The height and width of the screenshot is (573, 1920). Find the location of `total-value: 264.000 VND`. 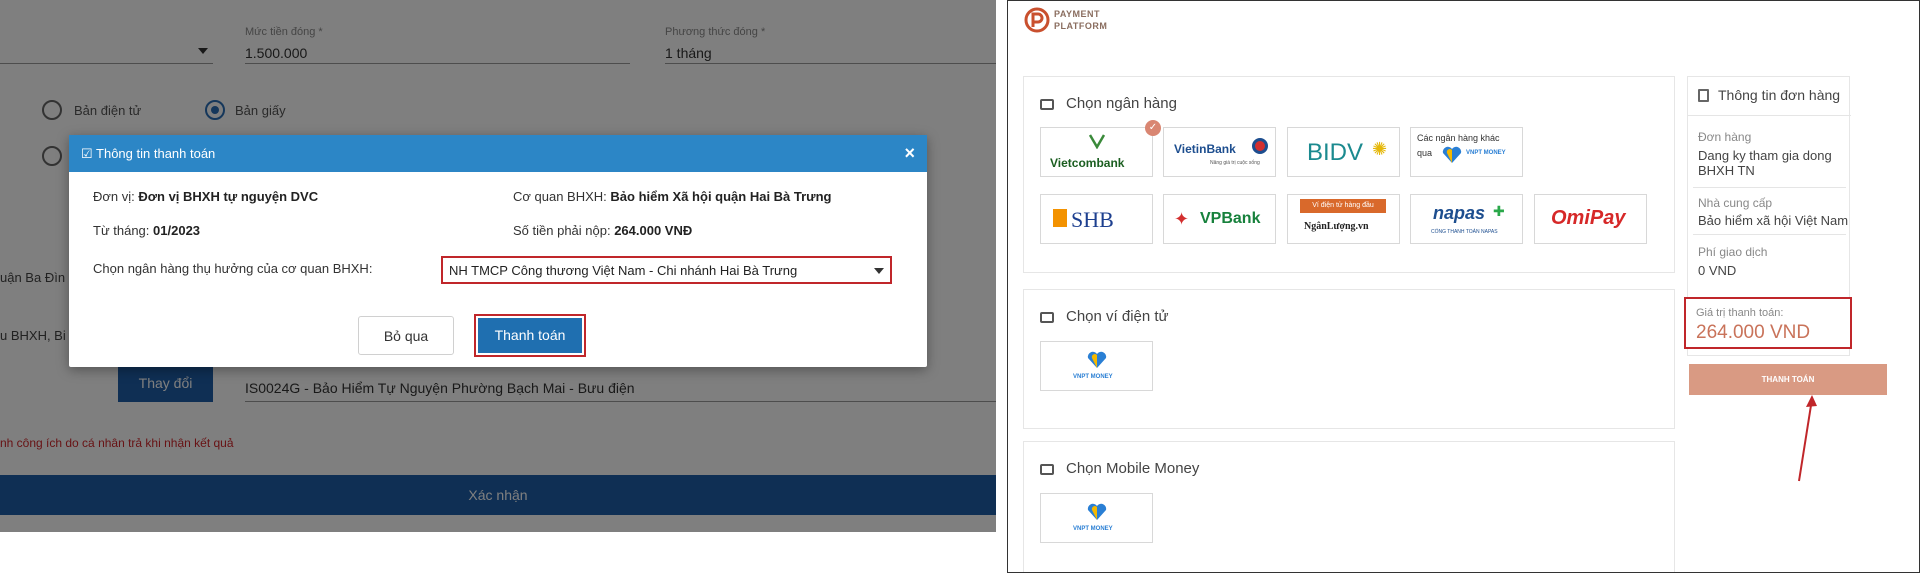

total-value: 264.000 VND is located at coordinates (1753, 332).